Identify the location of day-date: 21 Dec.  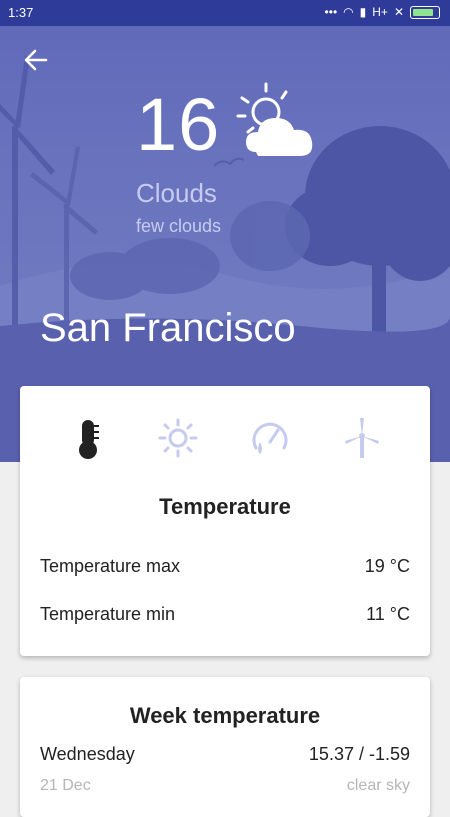
(65, 785).